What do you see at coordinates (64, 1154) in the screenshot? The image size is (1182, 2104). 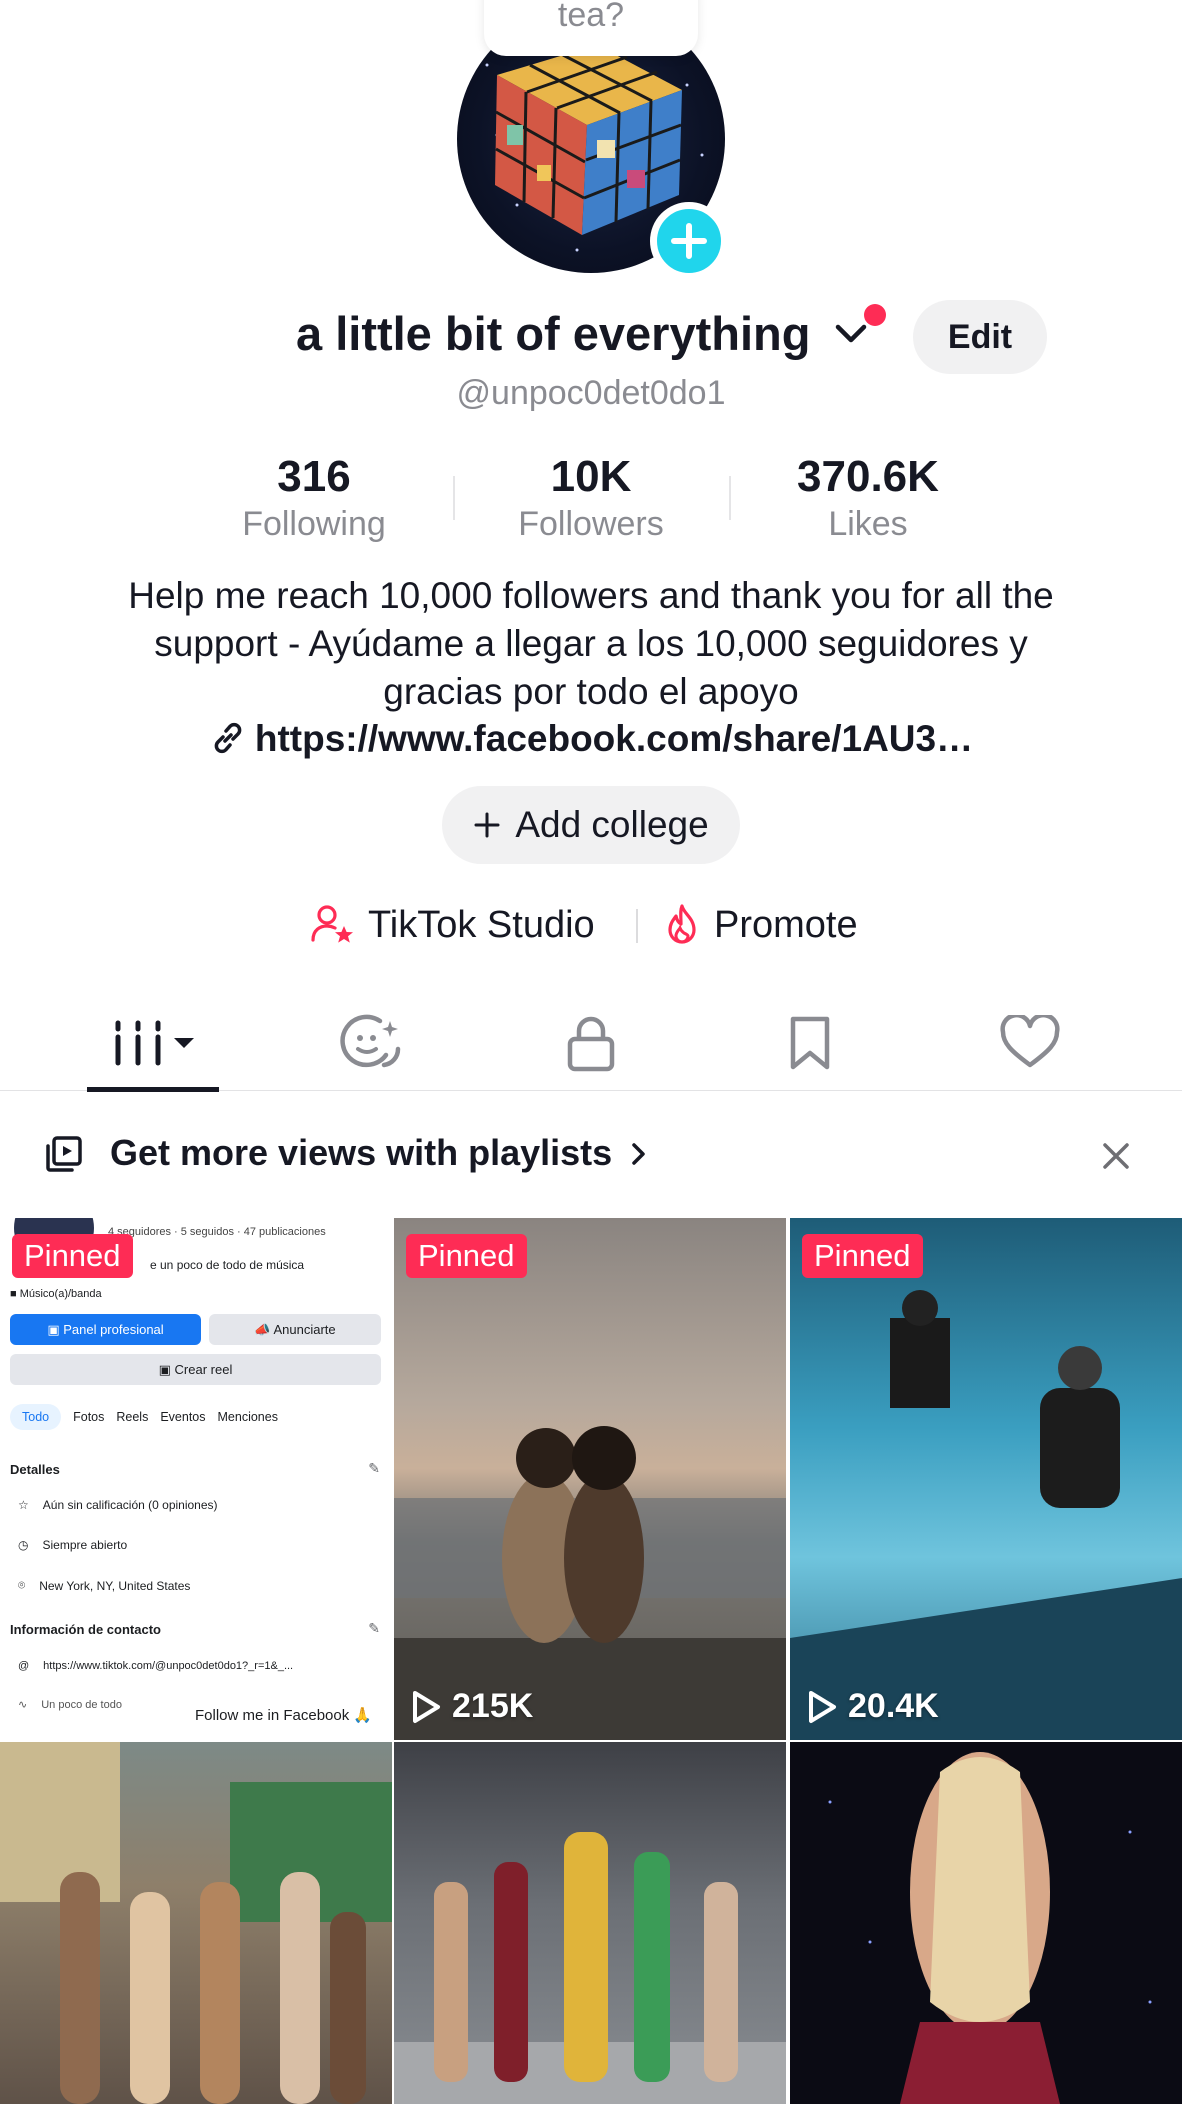 I see `playlist-icon` at bounding box center [64, 1154].